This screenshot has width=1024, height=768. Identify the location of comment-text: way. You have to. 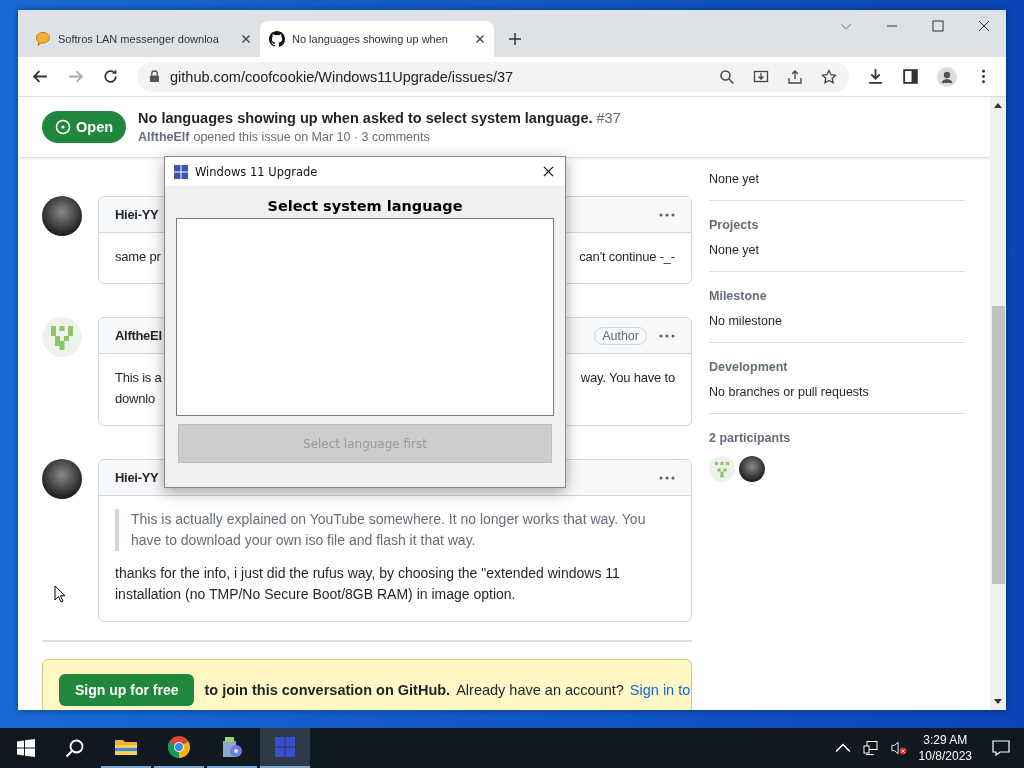
(627, 378).